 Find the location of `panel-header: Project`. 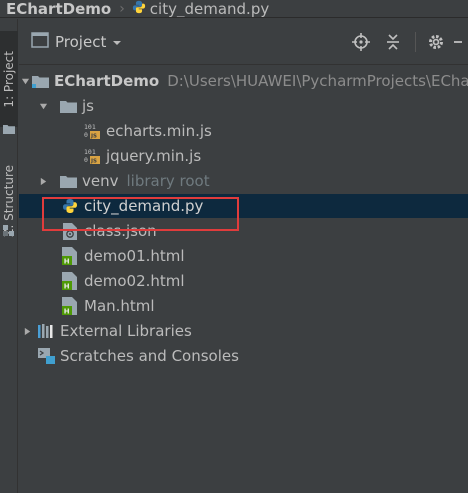

panel-header: Project is located at coordinates (243, 42).